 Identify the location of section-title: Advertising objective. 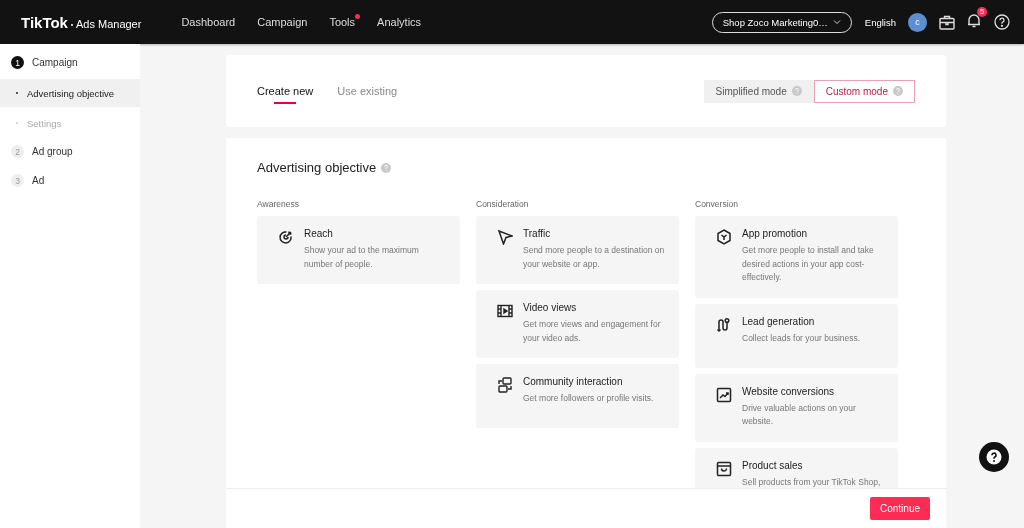
(317, 167).